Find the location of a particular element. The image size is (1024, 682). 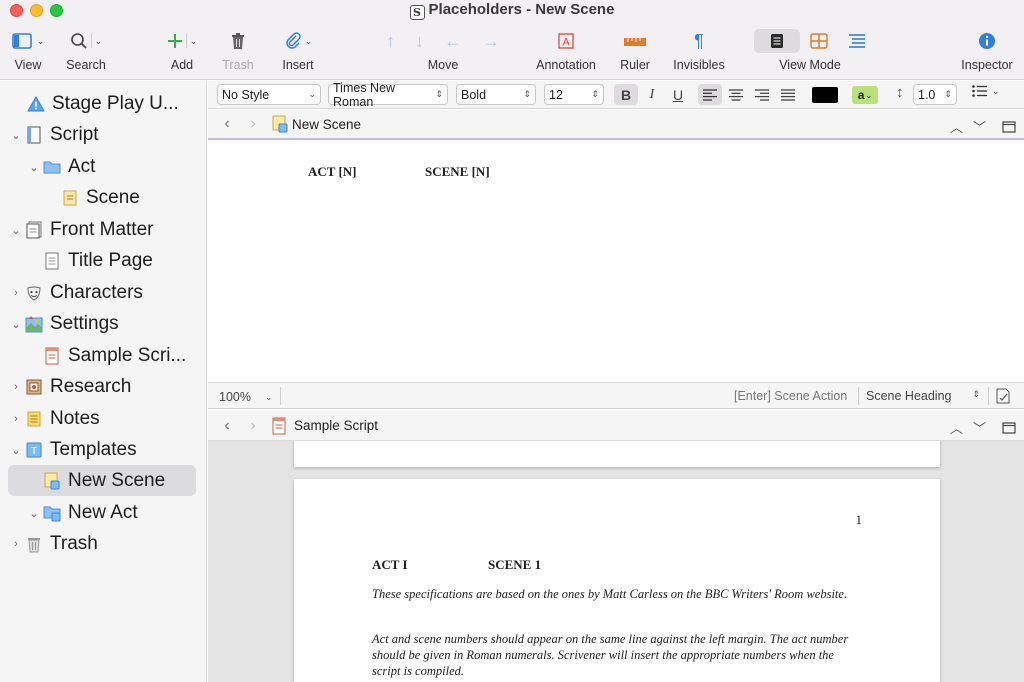

insert-toolbar-button: ⌄ Insert is located at coordinates (298, 50).